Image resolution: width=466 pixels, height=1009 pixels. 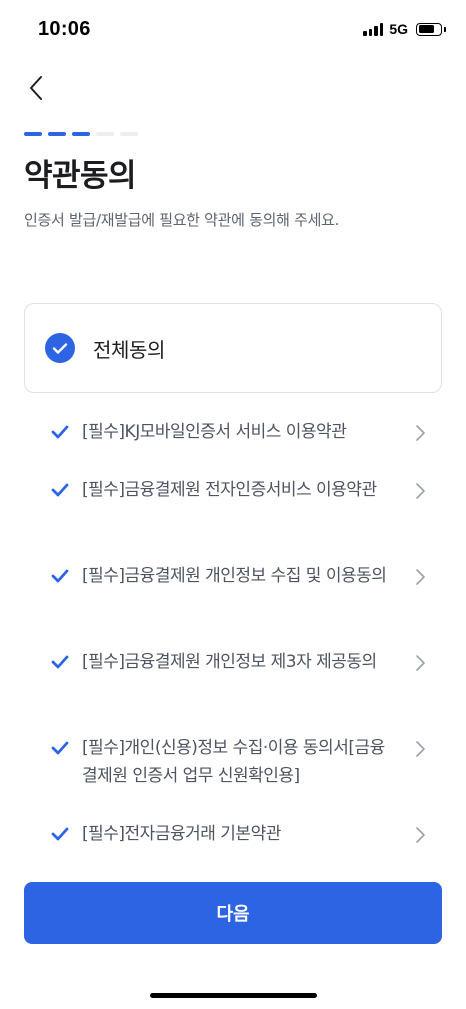 What do you see at coordinates (233, 995) in the screenshot?
I see `home-indicator` at bounding box center [233, 995].